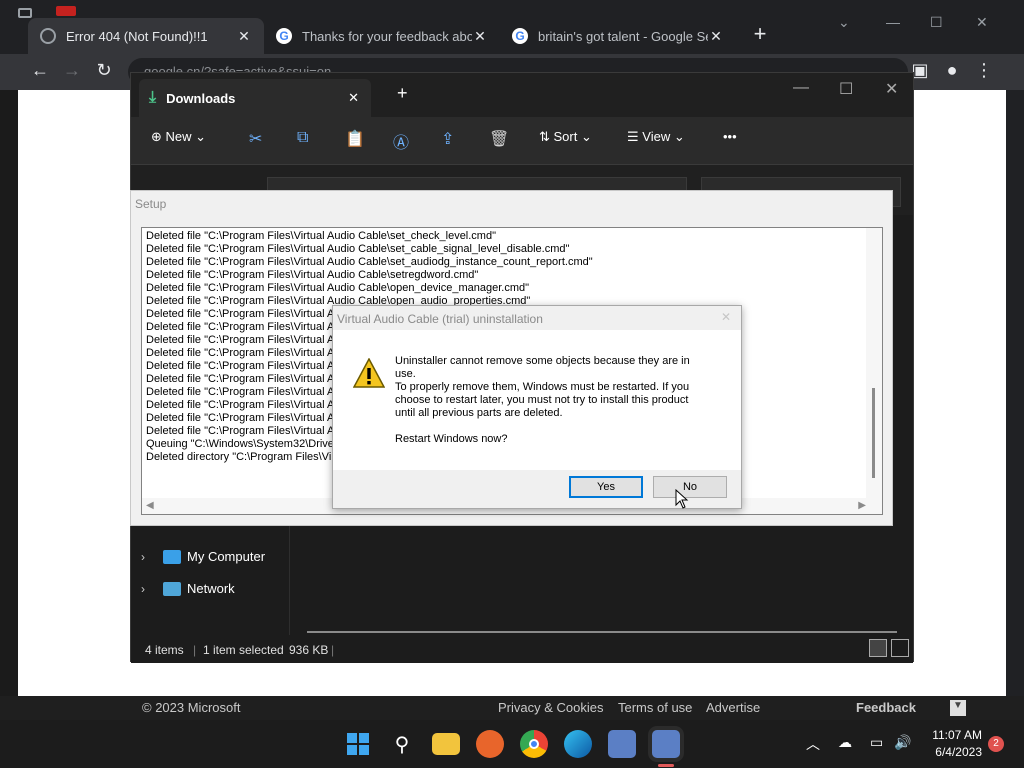 The image size is (1024, 768). I want to click on notification-badge: 2, so click(996, 744).